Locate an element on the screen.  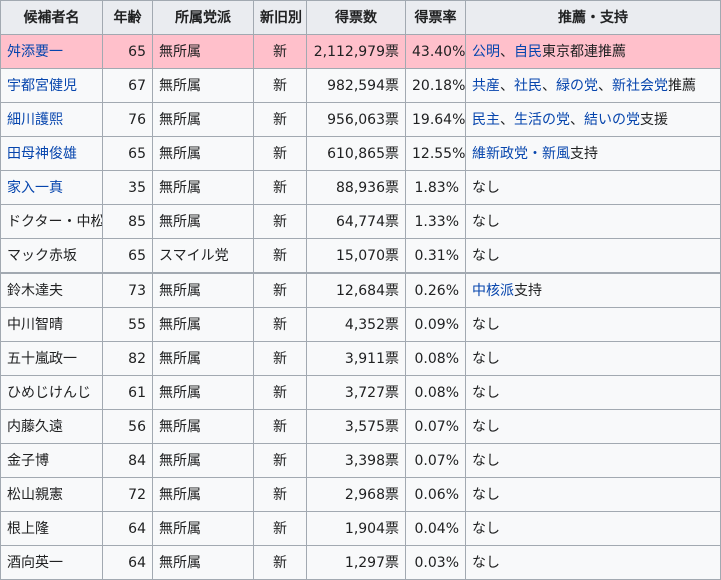
endorsement-link: 社民 is located at coordinates (528, 86).